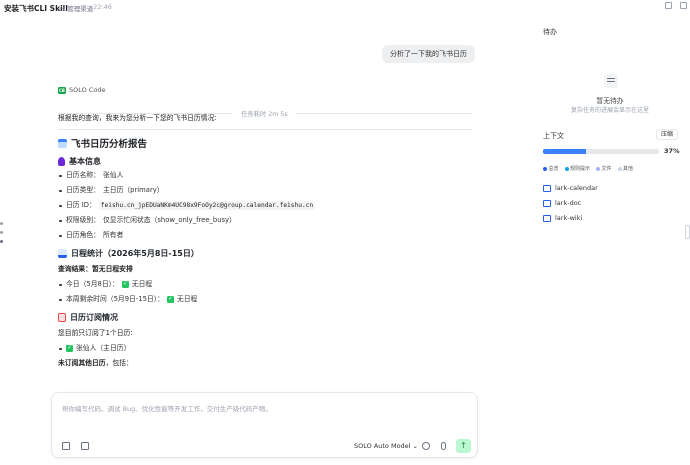 This screenshot has width=690, height=465. What do you see at coordinates (268, 220) in the screenshot?
I see `list-item: 权限级别： 仅显示忙闲状态（show_only_free_busy）` at bounding box center [268, 220].